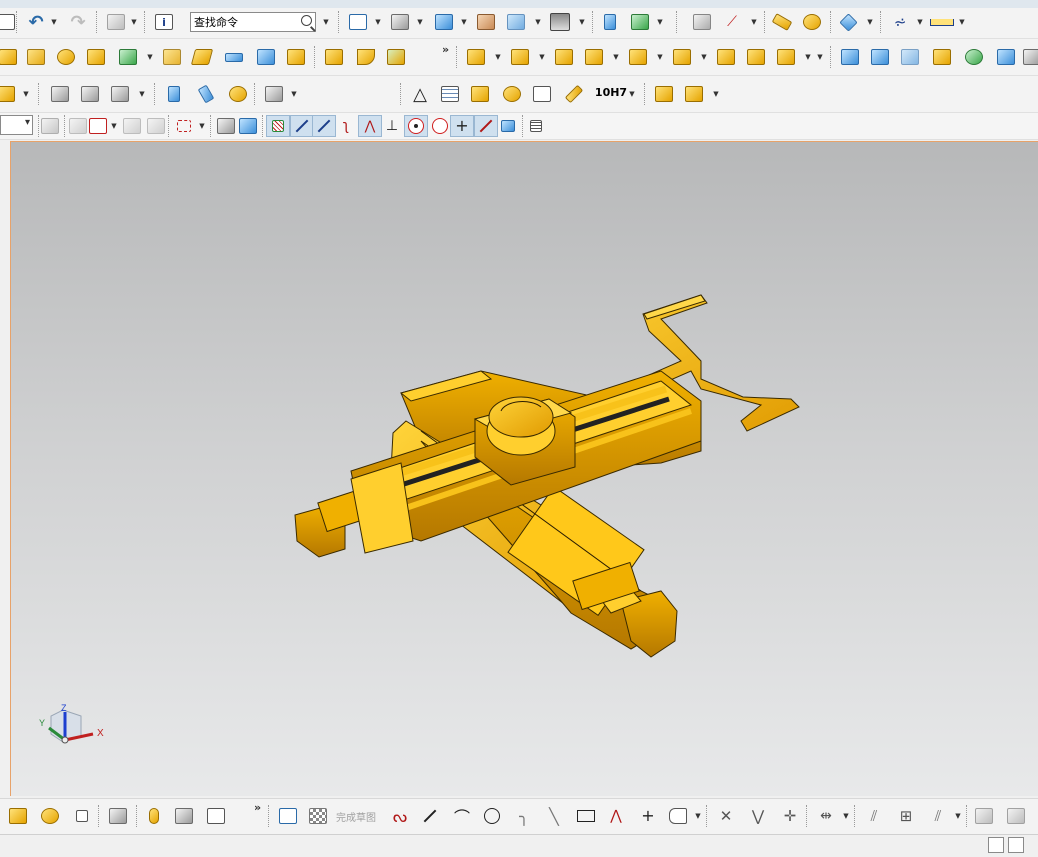 The image size is (1038, 857). Describe the element at coordinates (958, 816) in the screenshot. I see `constraint-dropdown: ▼` at that location.